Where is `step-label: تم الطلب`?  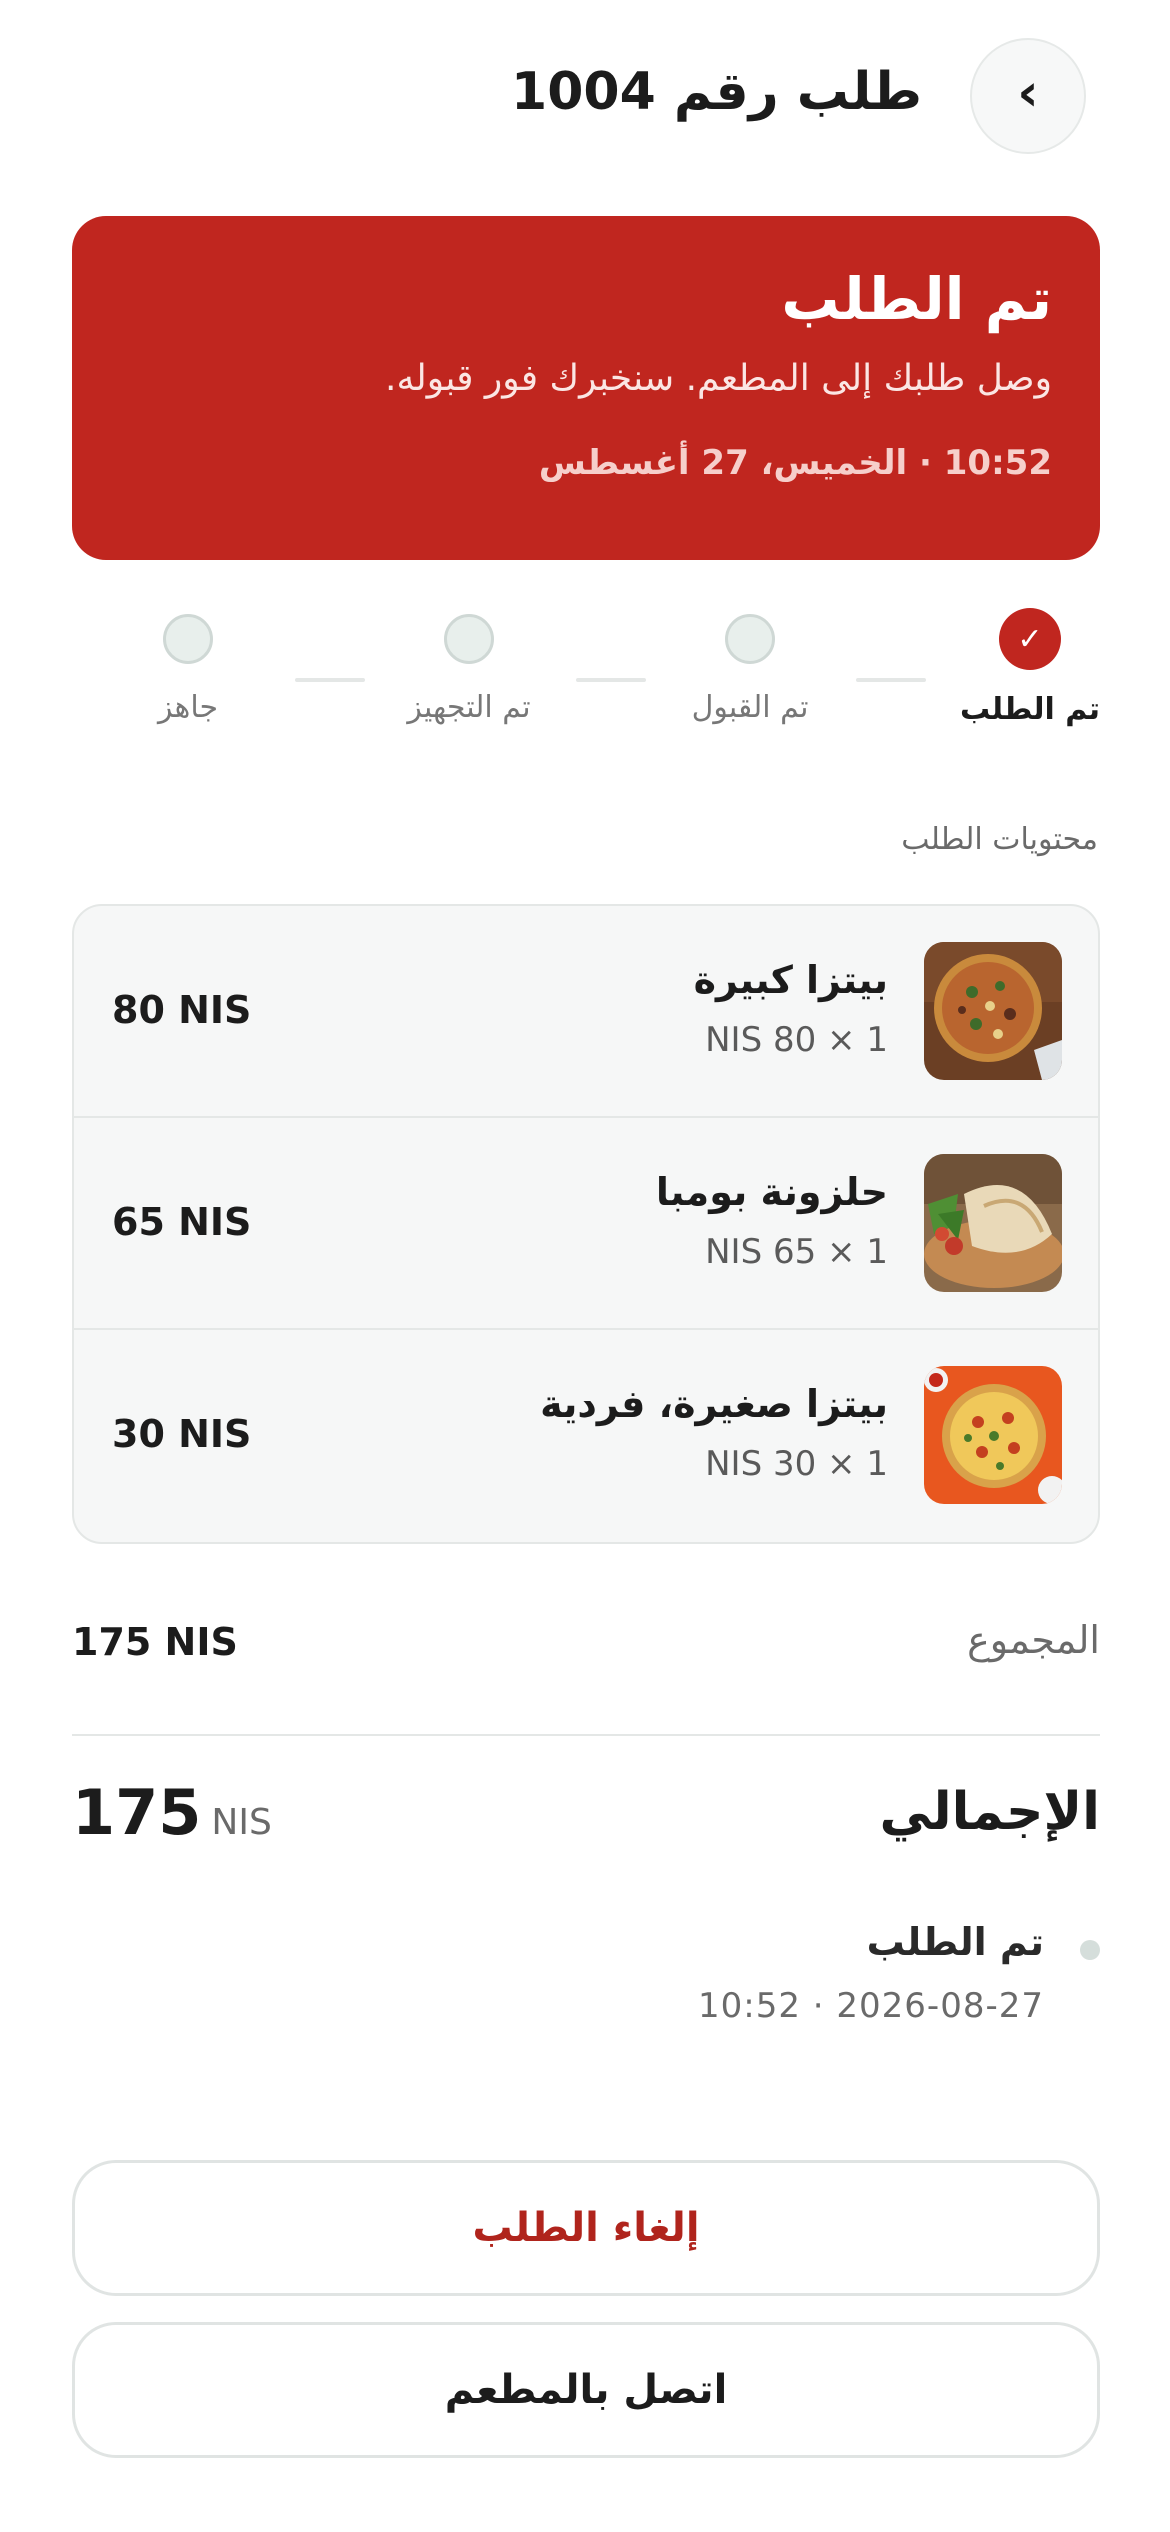 step-label: تم الطلب is located at coordinates (1029, 709).